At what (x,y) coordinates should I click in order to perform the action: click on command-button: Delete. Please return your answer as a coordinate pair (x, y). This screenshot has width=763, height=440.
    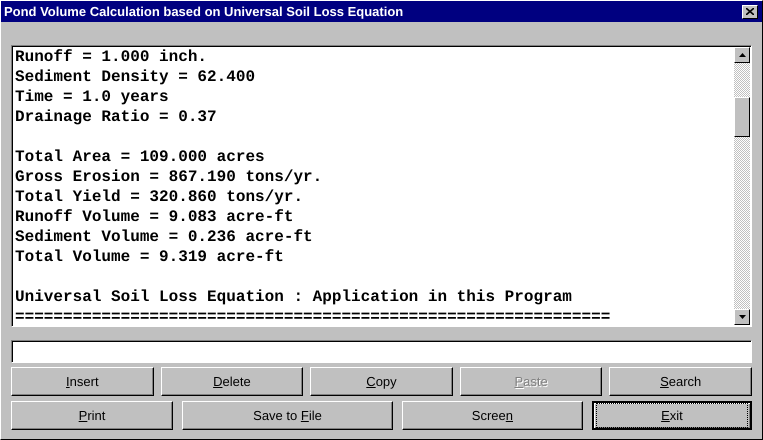
    Looking at the image, I should click on (232, 381).